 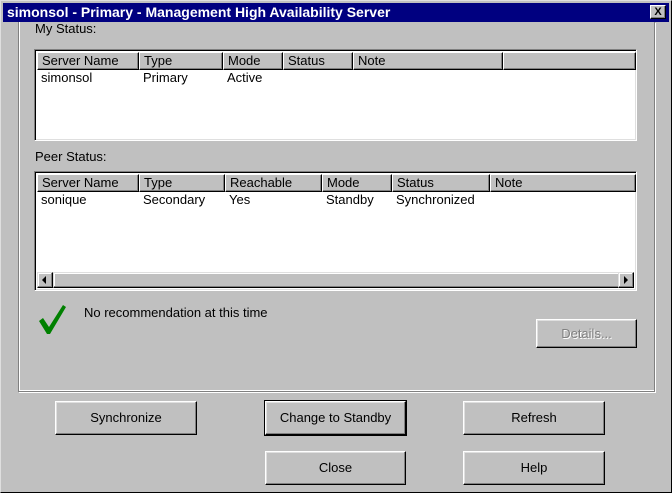 What do you see at coordinates (240, 199) in the screenshot?
I see `cell-reachable: Yes` at bounding box center [240, 199].